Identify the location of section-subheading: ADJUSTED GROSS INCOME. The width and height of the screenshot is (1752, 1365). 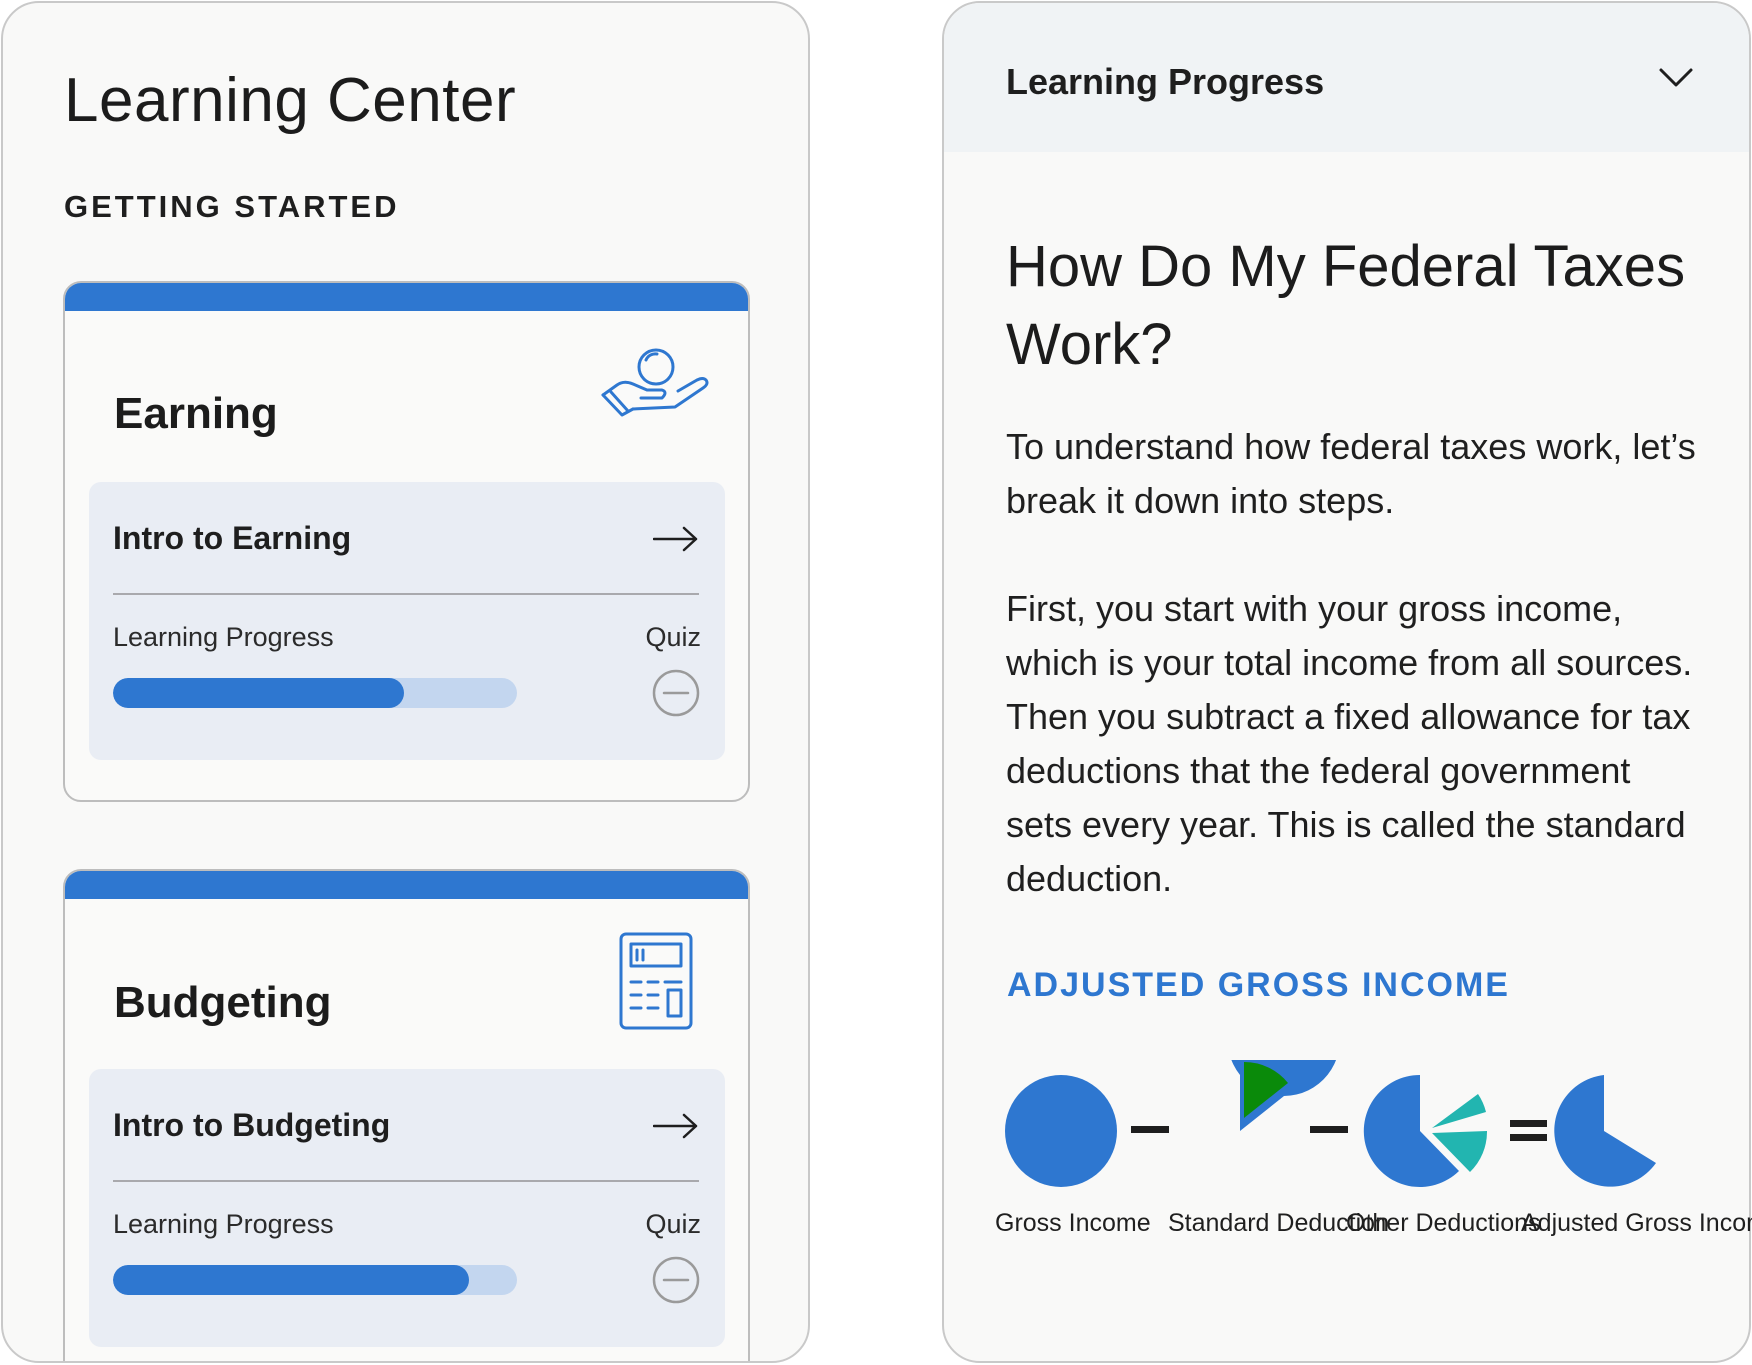
(1258, 985).